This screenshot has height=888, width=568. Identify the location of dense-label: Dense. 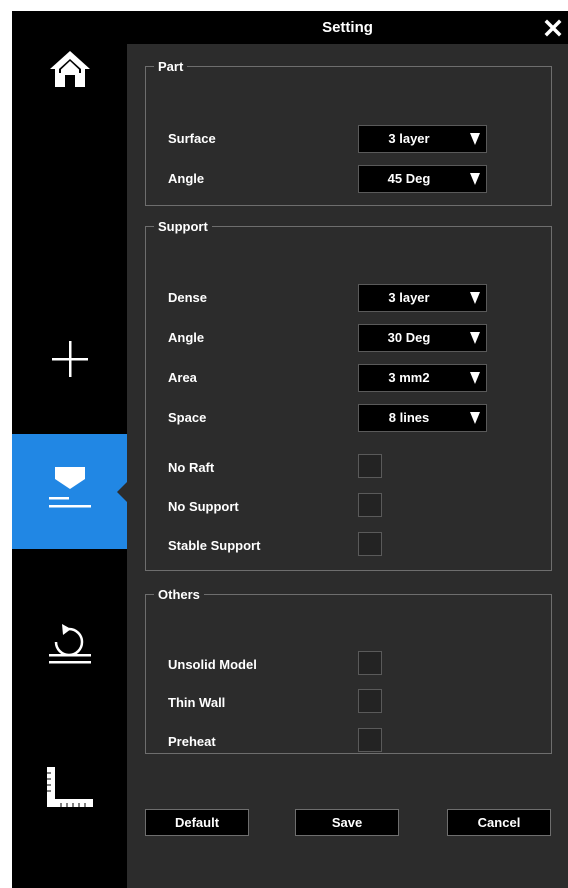
(188, 297).